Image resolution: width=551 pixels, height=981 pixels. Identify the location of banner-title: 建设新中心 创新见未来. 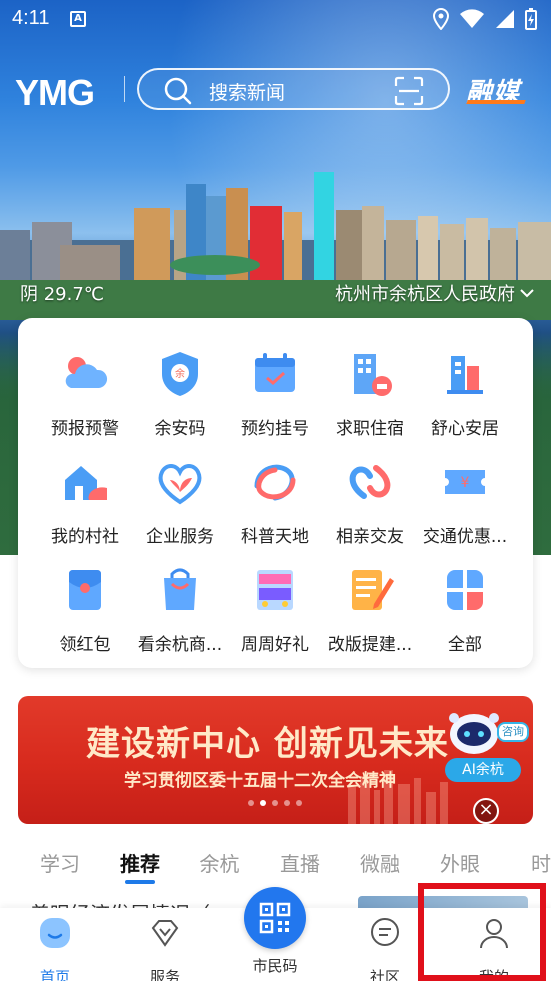
(267, 744).